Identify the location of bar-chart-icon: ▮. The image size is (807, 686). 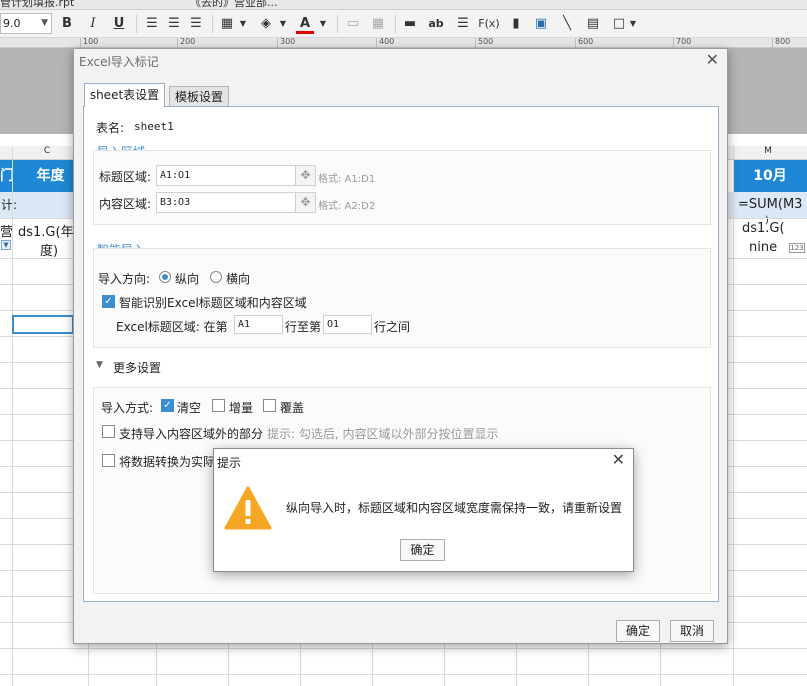
(516, 24).